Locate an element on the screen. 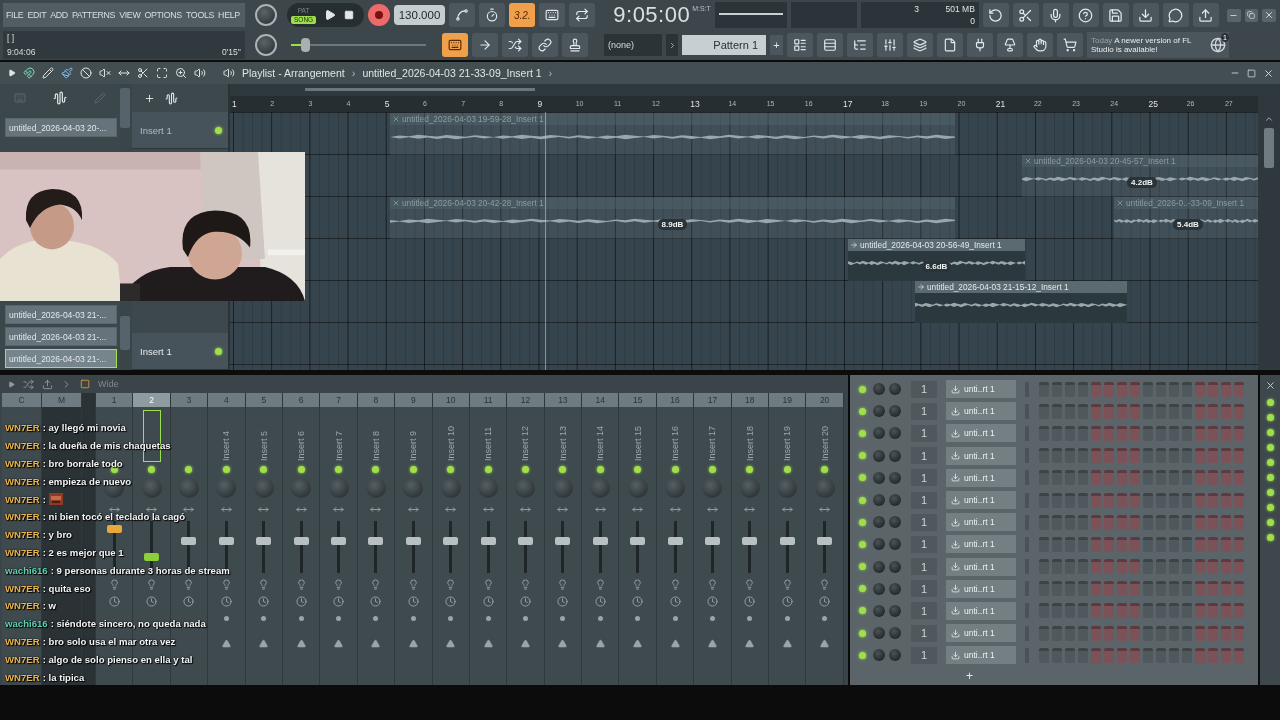 This screenshot has width=1280, height=720. breadcrumb-path: untitled_2026-04-03 21-33-09_Insert 1 is located at coordinates (452, 73).